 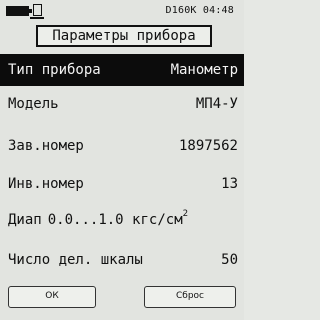 What do you see at coordinates (52, 297) in the screenshot?
I see `ok-button: ОК` at bounding box center [52, 297].